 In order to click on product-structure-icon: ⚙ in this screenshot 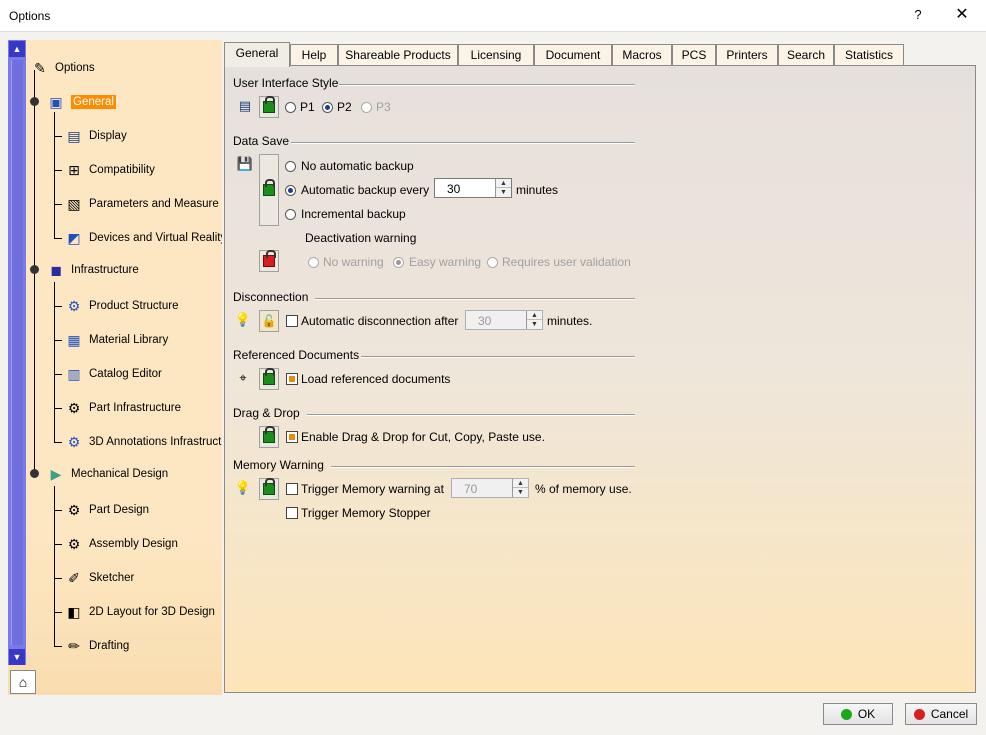, I will do `click(74, 305)`.